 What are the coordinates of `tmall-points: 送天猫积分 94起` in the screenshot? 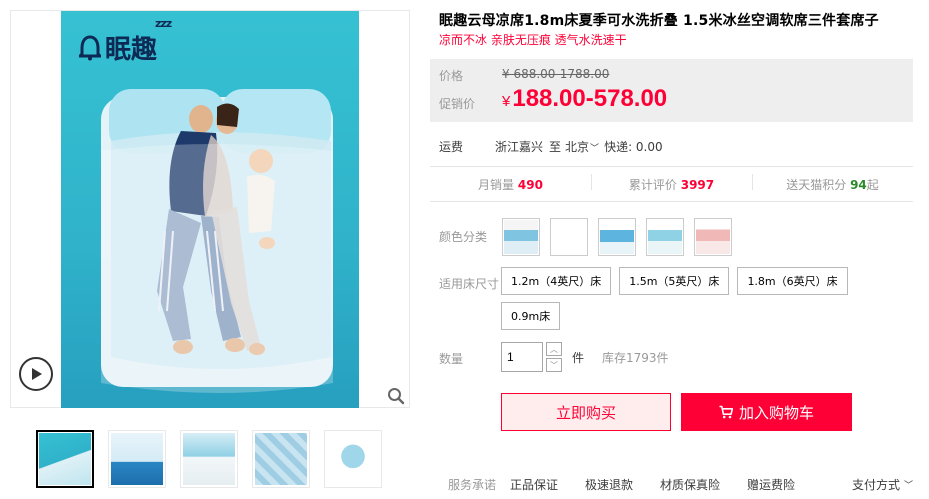 It's located at (832, 183).